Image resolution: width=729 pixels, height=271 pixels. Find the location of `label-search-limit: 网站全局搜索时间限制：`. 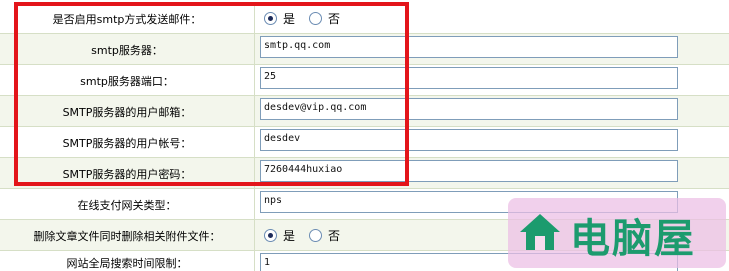

label-search-limit: 网站全局搜索时间限制： is located at coordinates (127, 263).